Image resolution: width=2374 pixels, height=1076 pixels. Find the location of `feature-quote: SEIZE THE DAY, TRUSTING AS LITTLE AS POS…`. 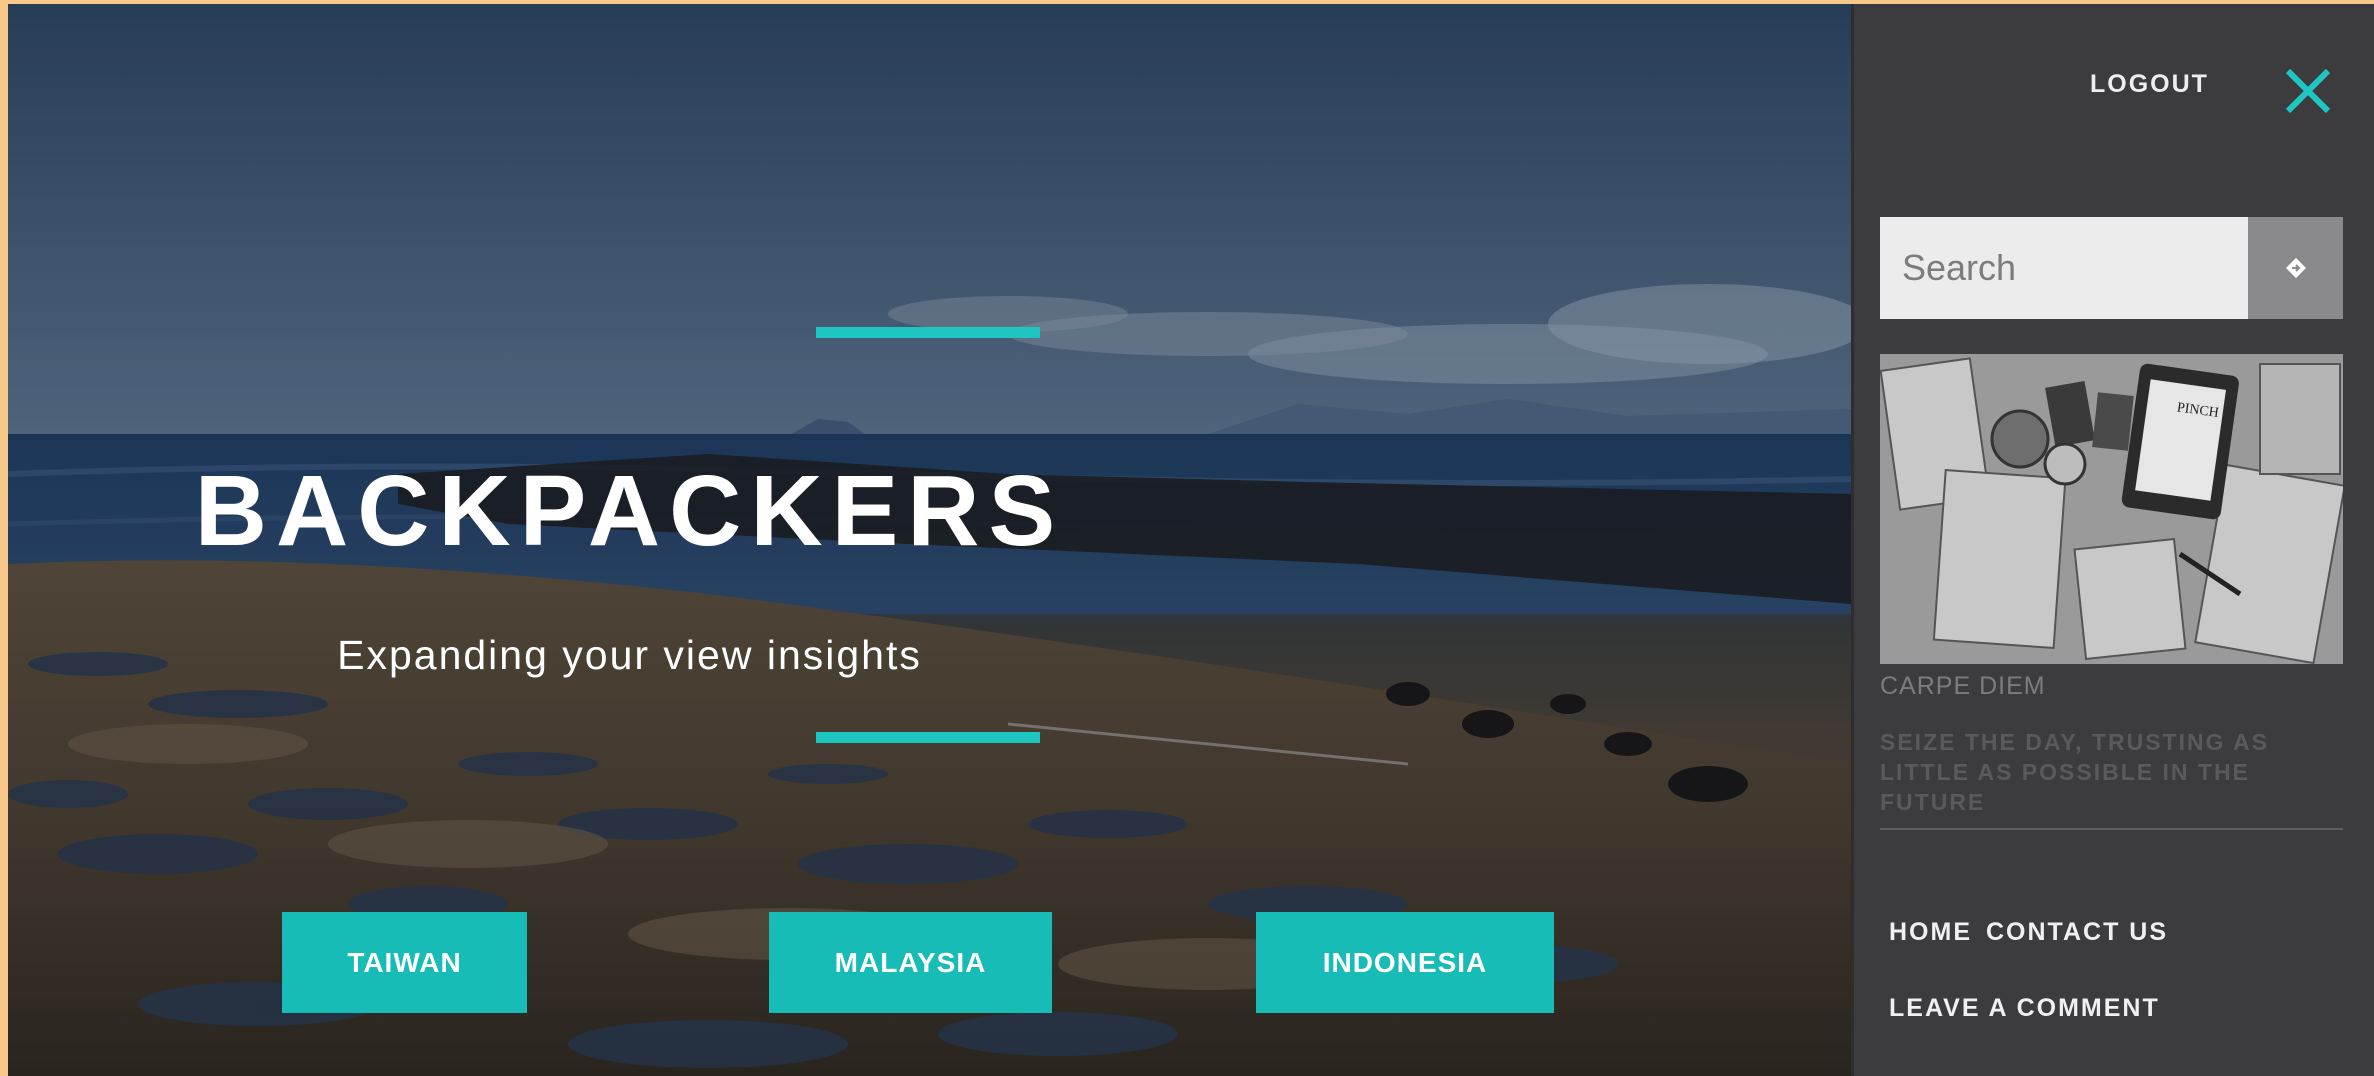

feature-quote: SEIZE THE DAY, TRUSTING AS LITTLE AS POS… is located at coordinates (2074, 772).